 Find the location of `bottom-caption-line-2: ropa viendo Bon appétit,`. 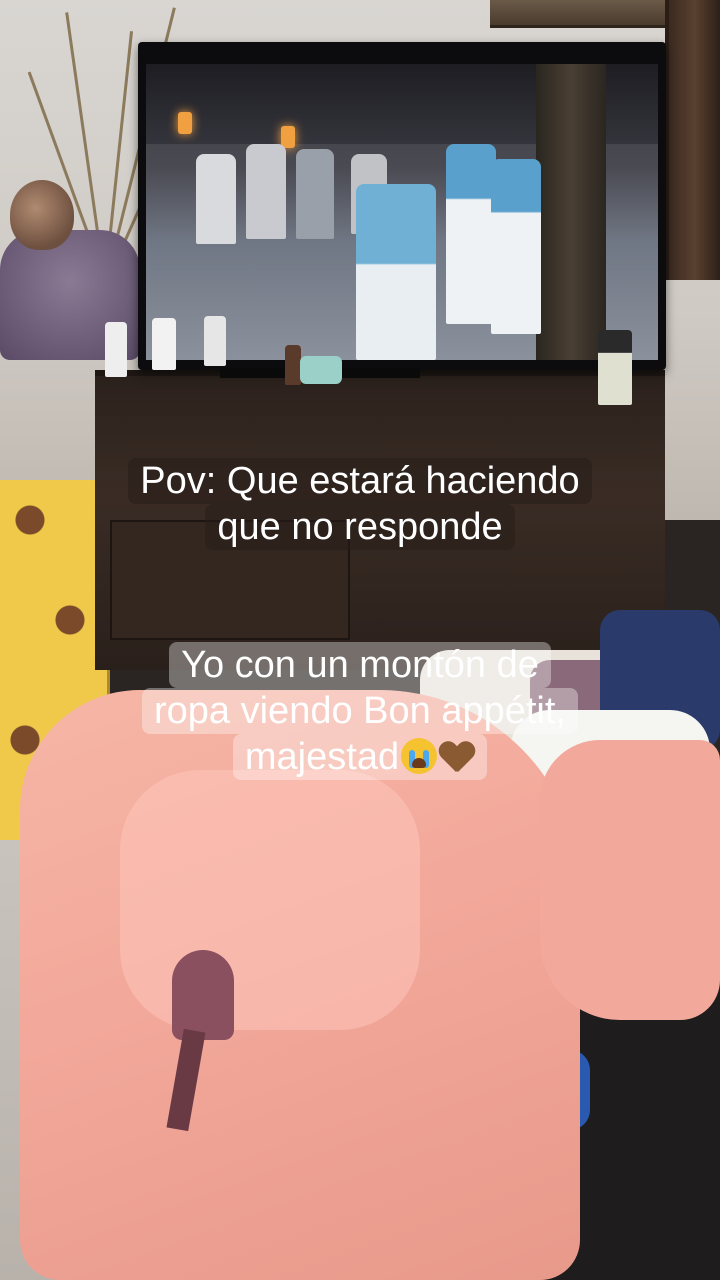

bottom-caption-line-2: ropa viendo Bon appétit, is located at coordinates (360, 711).